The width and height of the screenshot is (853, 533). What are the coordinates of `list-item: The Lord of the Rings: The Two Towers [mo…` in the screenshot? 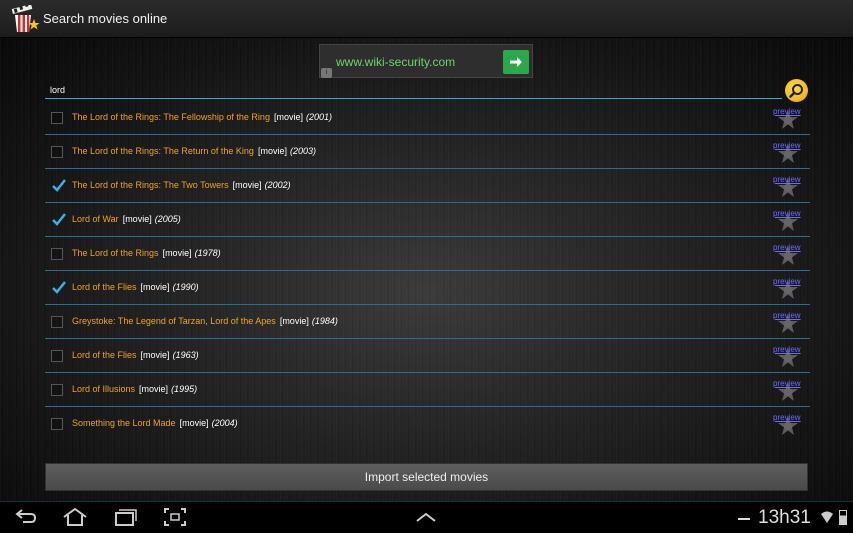 It's located at (427, 186).